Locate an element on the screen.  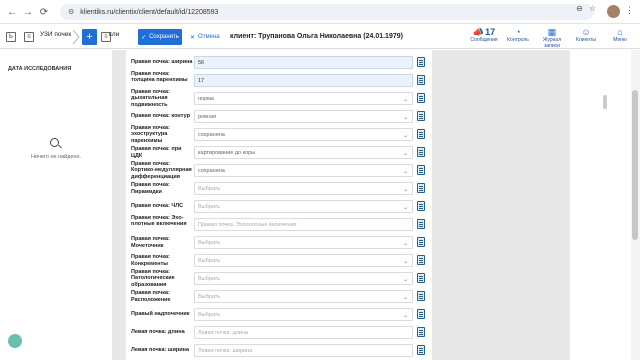
messages-button: 📣 17 Сообщения is located at coordinates (484, 38).